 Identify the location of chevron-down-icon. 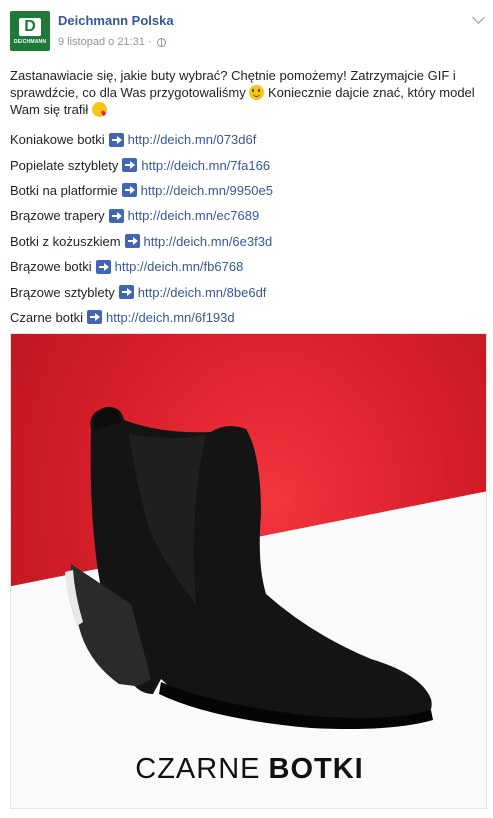
(478, 17).